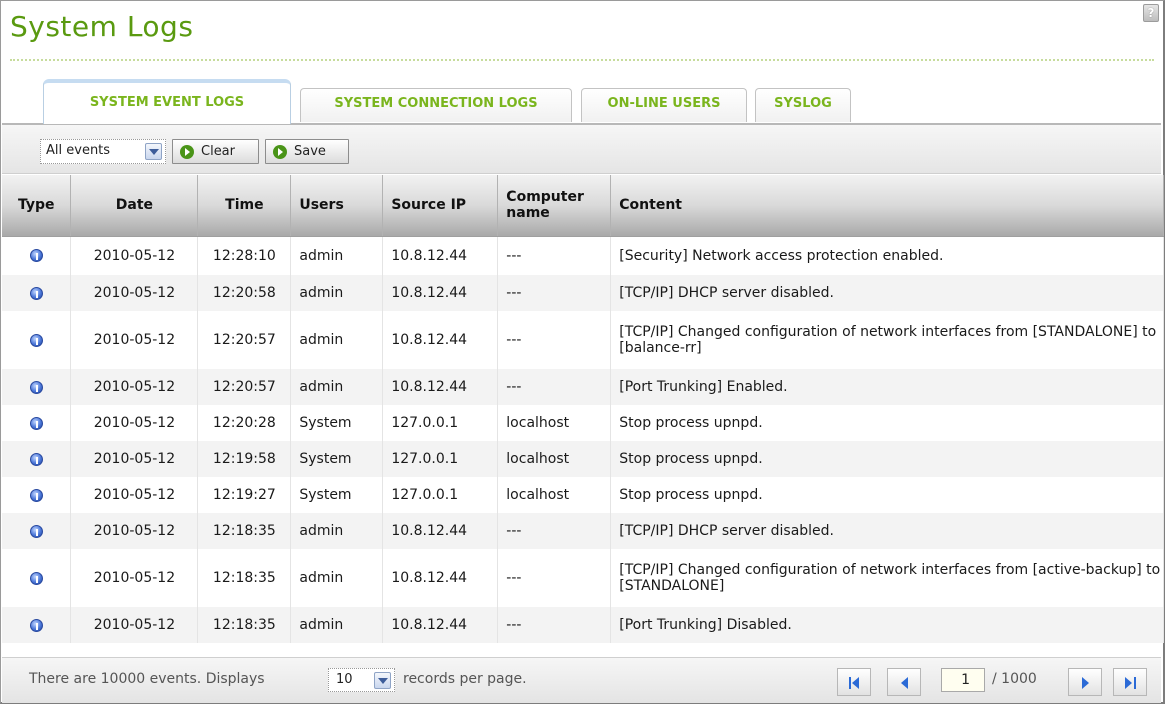 Image resolution: width=1165 pixels, height=704 pixels. What do you see at coordinates (803, 105) in the screenshot?
I see `tab-syslog: SYSLOG` at bounding box center [803, 105].